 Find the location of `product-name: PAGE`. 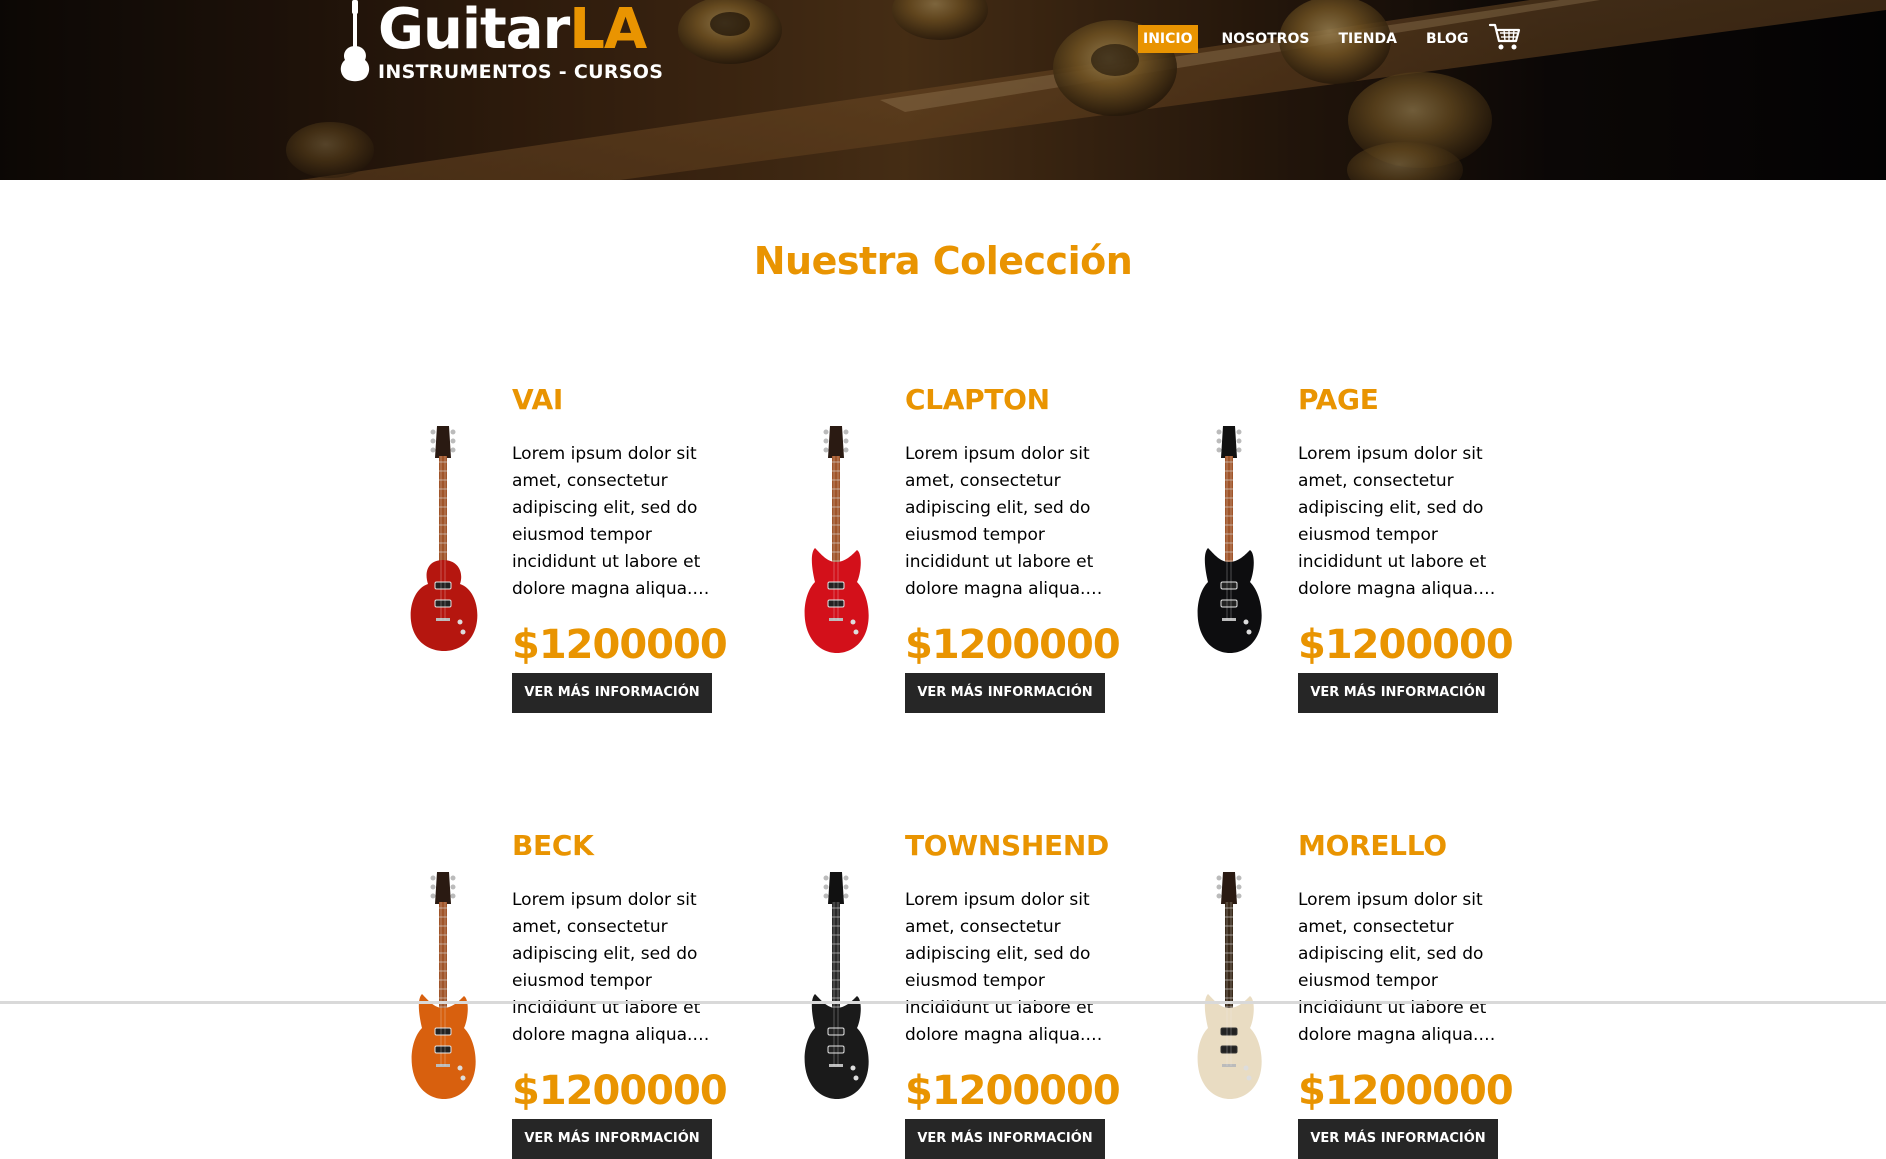

product-name: PAGE is located at coordinates (1338, 399).